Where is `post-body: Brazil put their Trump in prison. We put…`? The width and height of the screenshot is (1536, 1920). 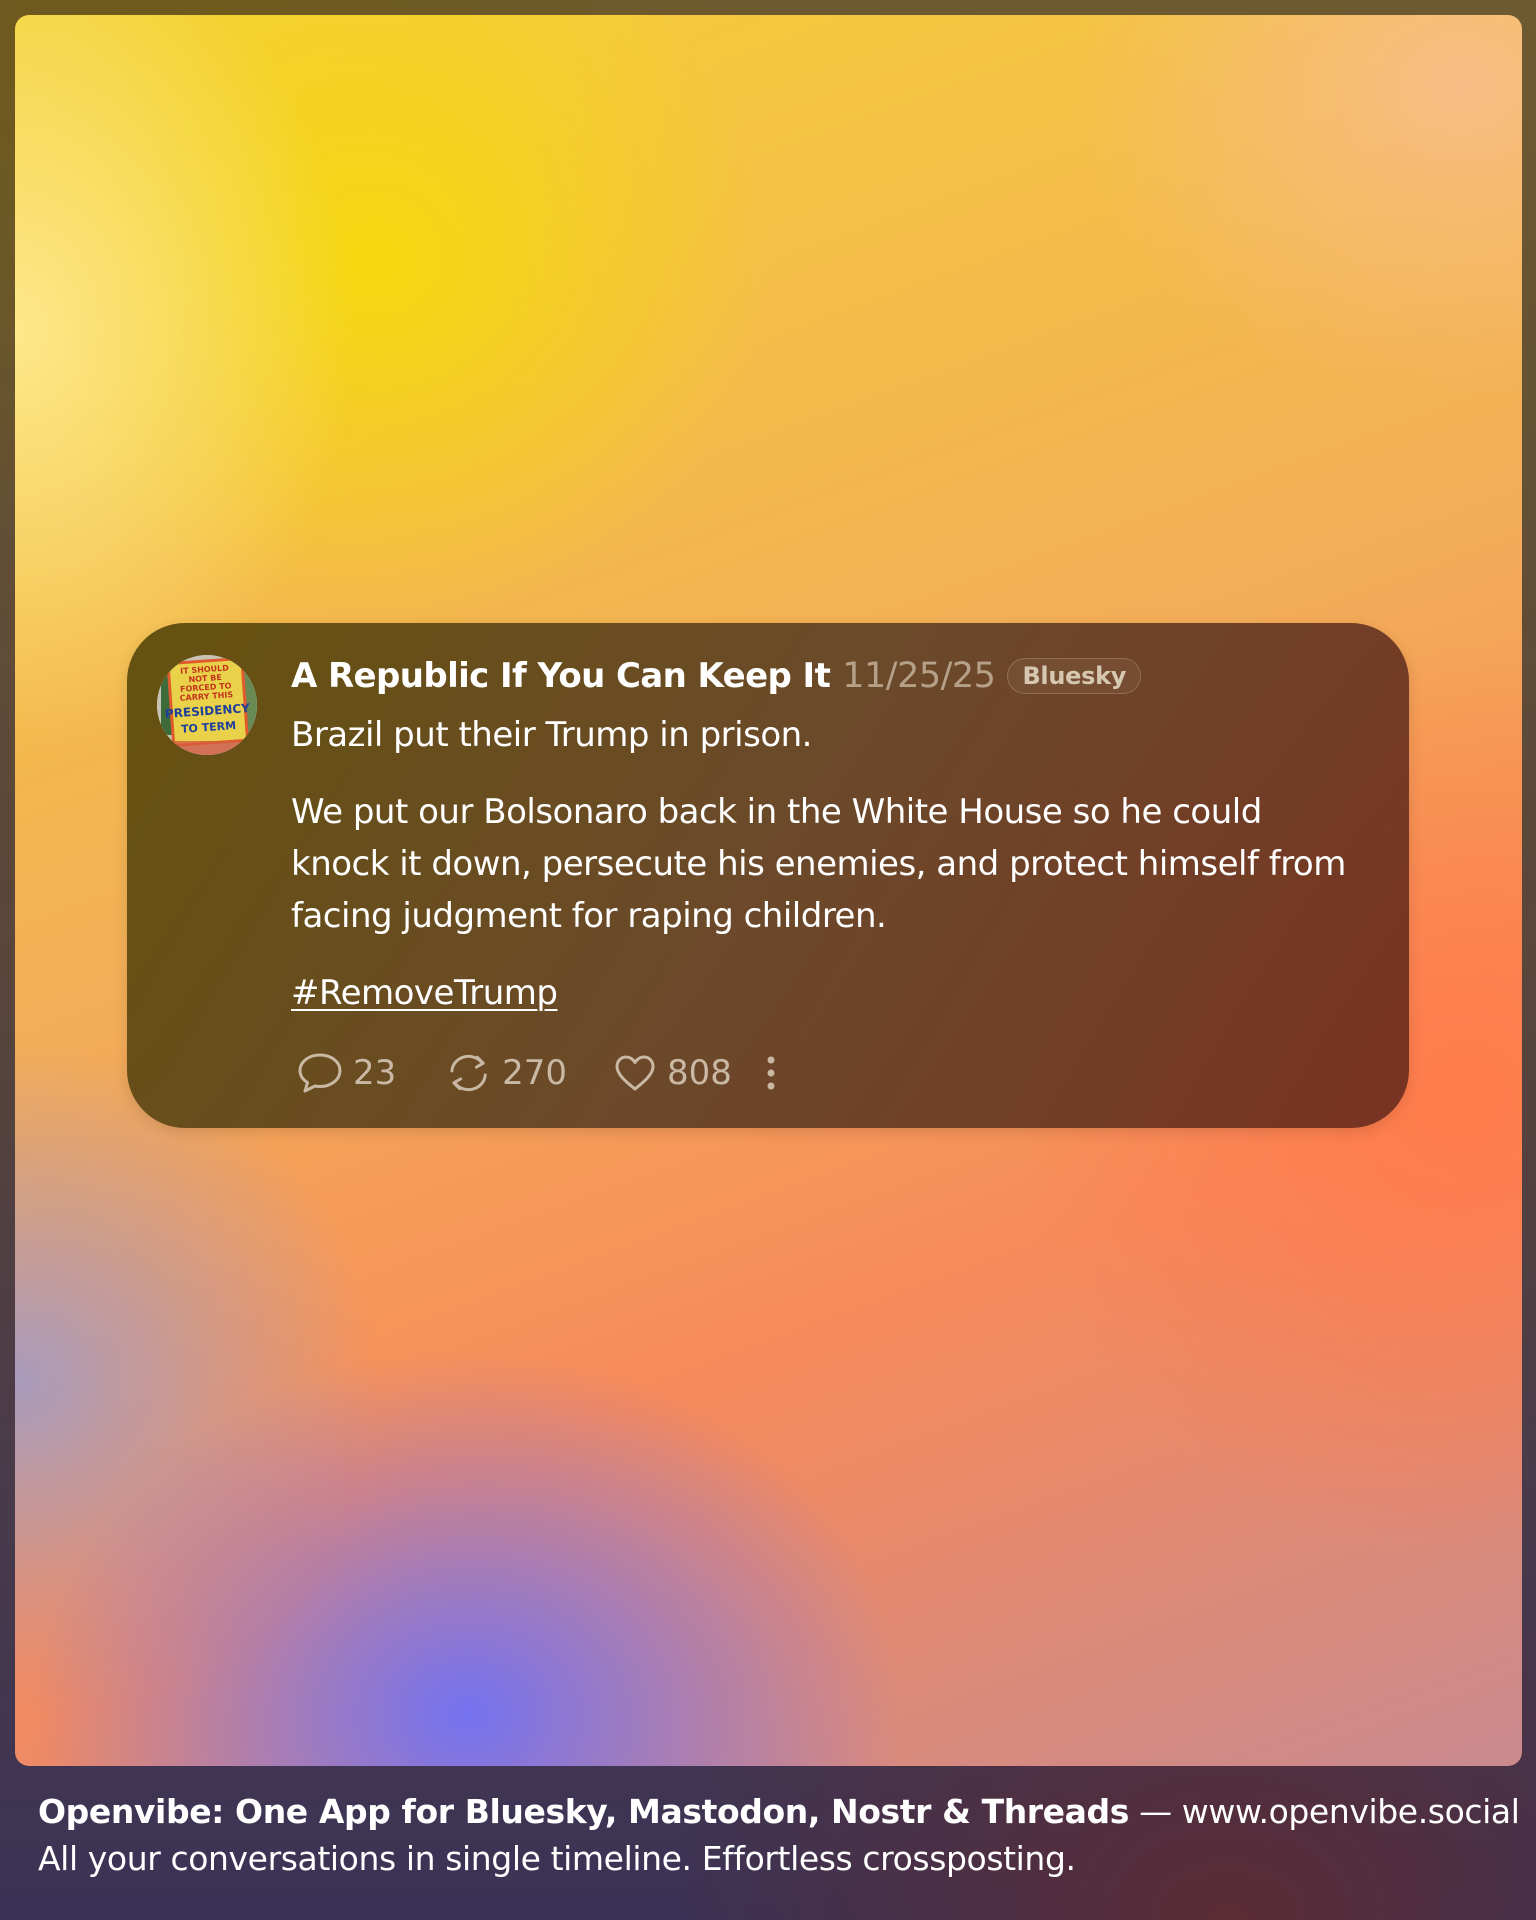 post-body: Brazil put their Trump in prison. We put… is located at coordinates (821, 864).